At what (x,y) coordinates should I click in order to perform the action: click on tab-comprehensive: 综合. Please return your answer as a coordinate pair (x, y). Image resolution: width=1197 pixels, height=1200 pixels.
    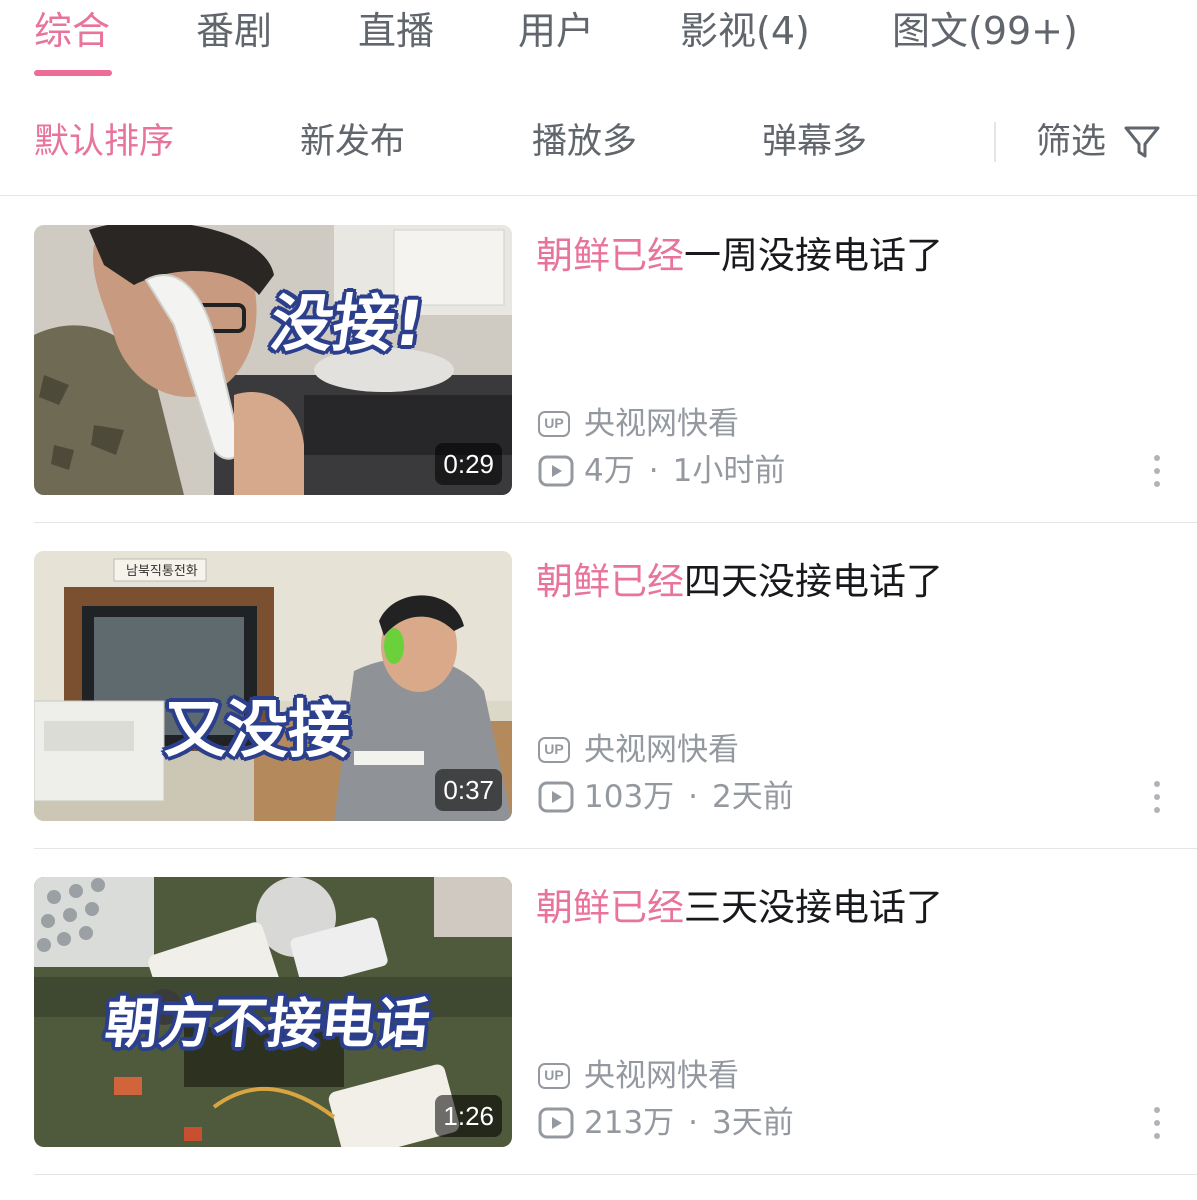
    Looking at the image, I should click on (72, 31).